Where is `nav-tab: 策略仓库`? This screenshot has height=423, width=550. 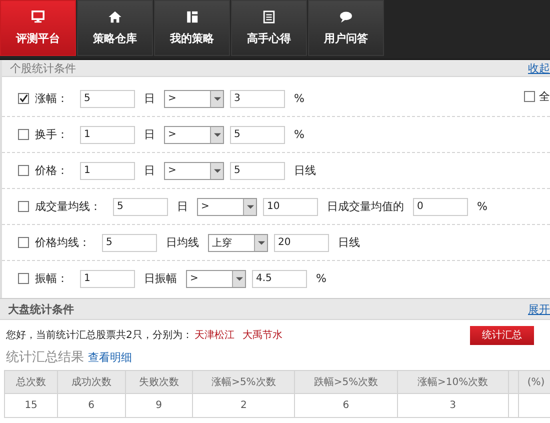 nav-tab: 策略仓库 is located at coordinates (115, 28).